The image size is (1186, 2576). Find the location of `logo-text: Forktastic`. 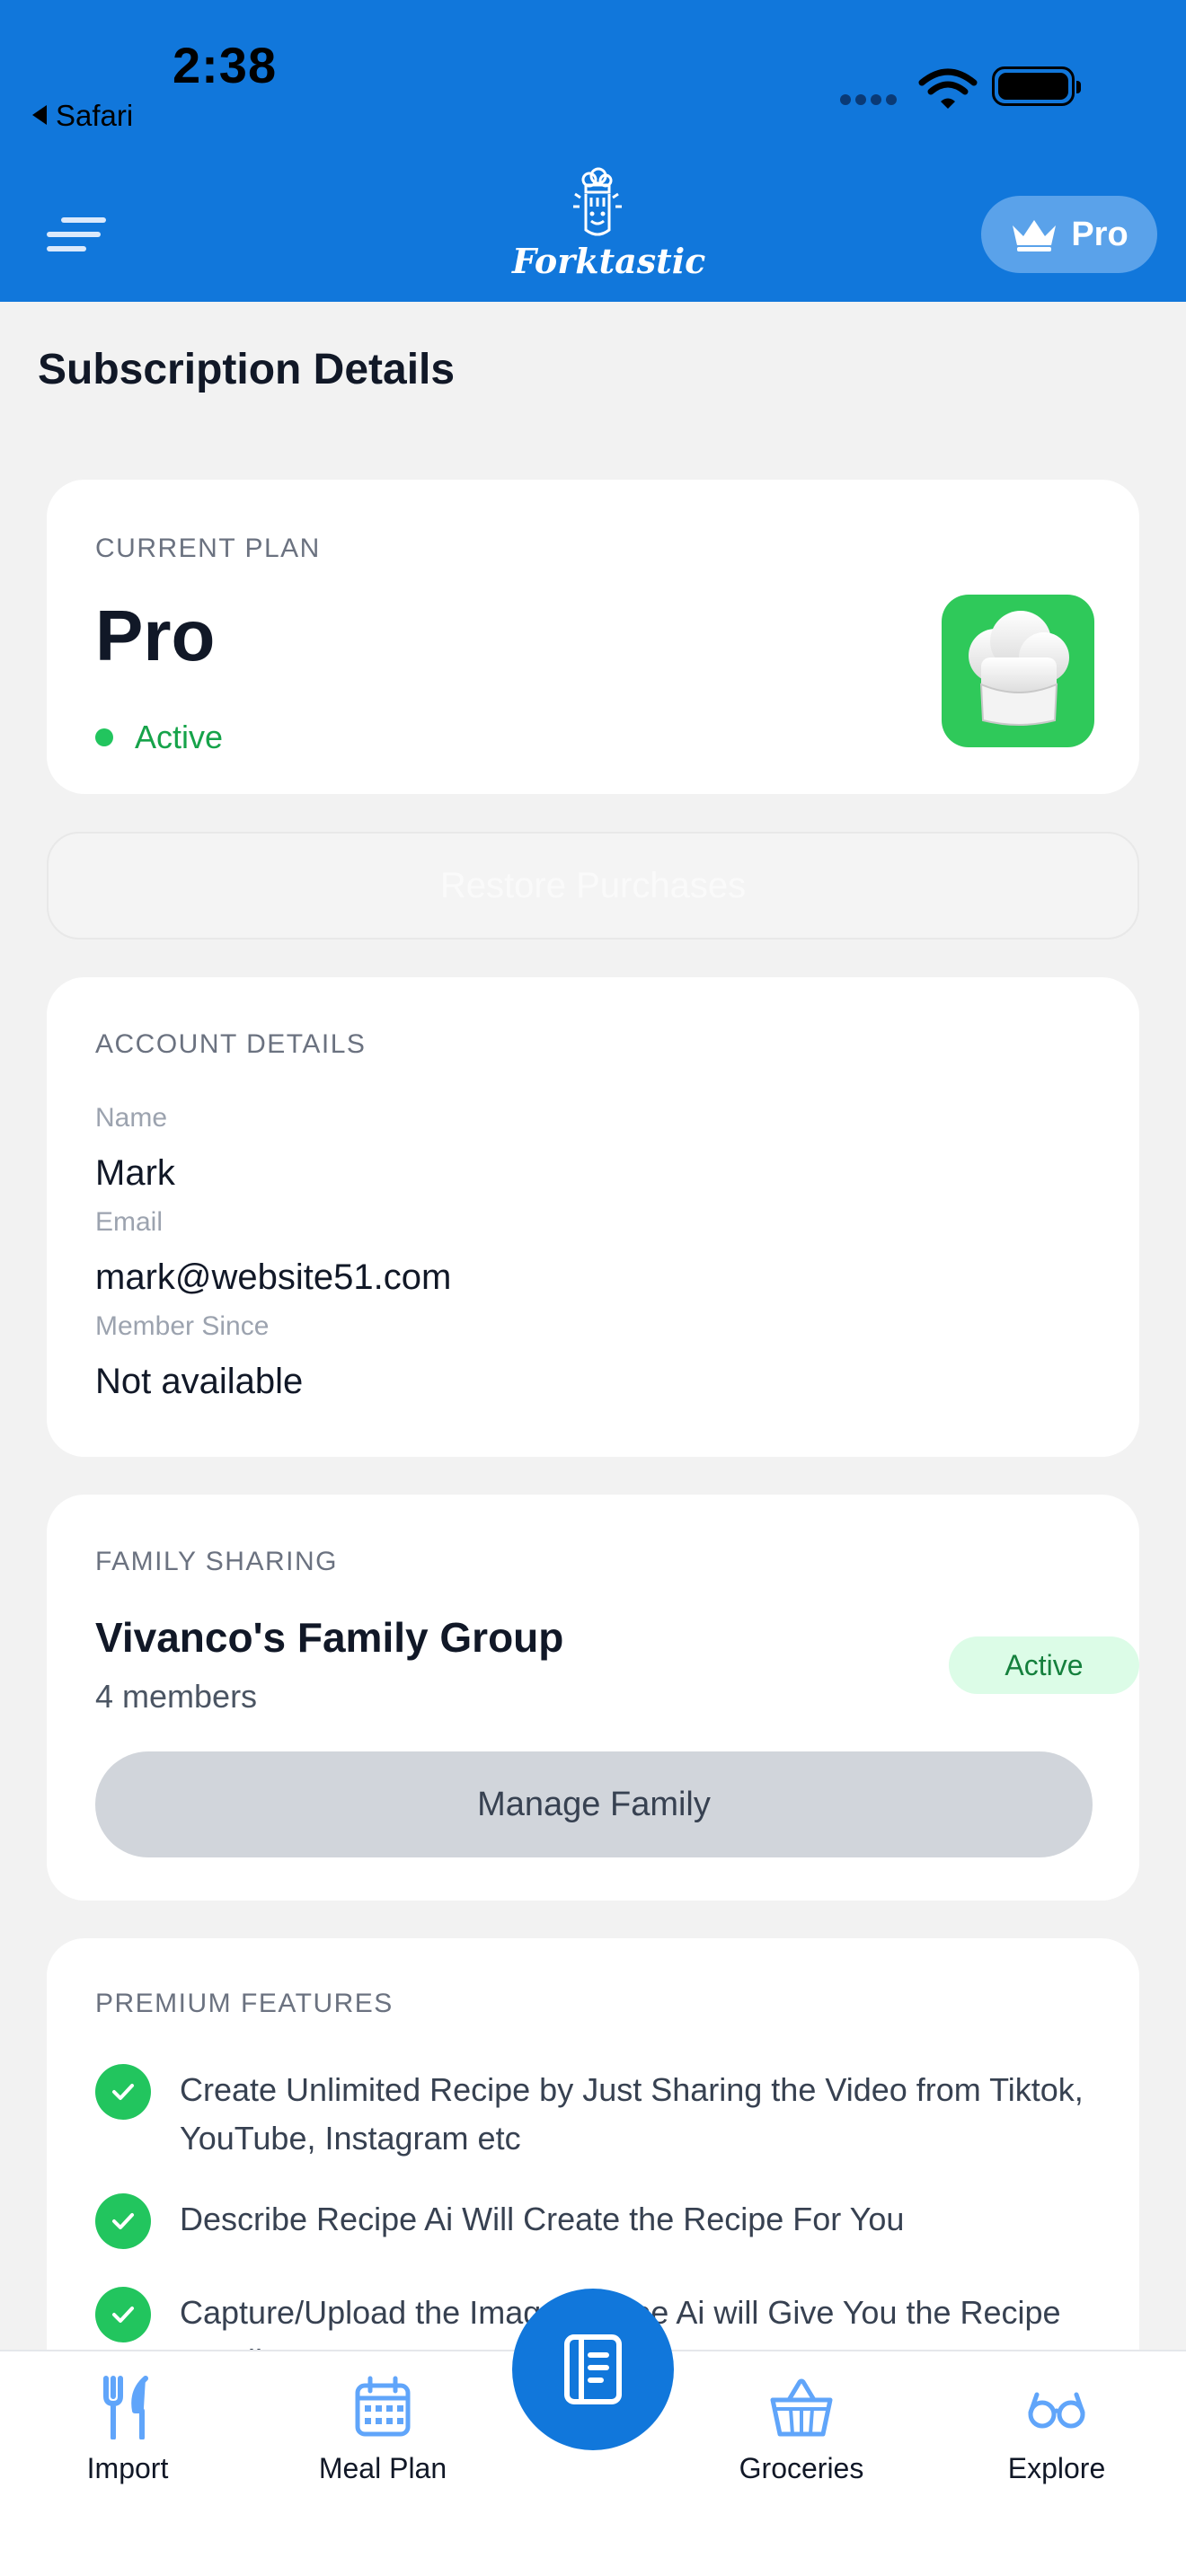

logo-text: Forktastic is located at coordinates (609, 261).